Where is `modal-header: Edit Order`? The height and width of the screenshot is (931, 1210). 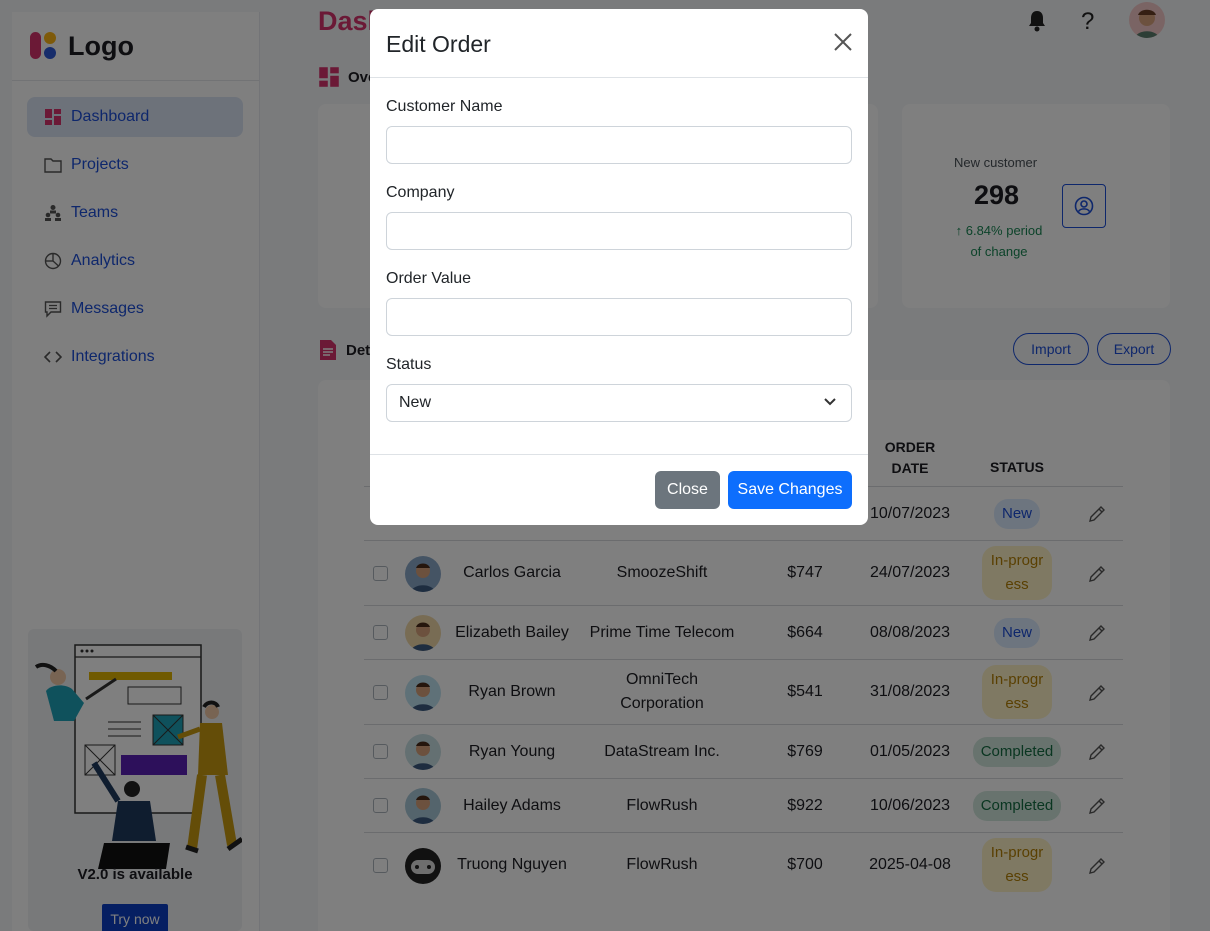
modal-header: Edit Order is located at coordinates (619, 43).